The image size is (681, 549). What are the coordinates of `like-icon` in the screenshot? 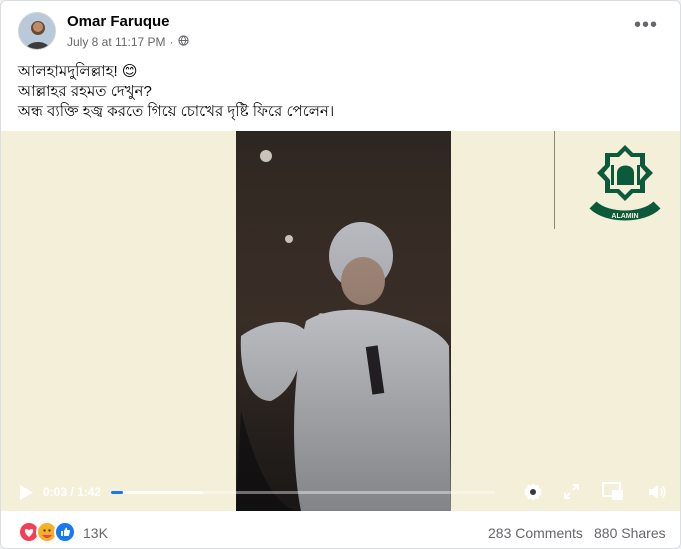 It's located at (65, 532).